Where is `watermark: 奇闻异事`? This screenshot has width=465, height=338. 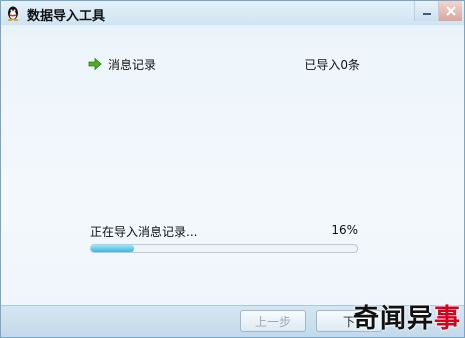
watermark: 奇闻异事 is located at coordinates (407, 316).